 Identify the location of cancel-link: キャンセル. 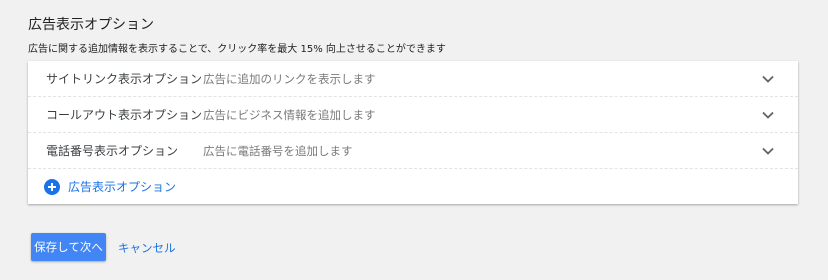
(147, 248).